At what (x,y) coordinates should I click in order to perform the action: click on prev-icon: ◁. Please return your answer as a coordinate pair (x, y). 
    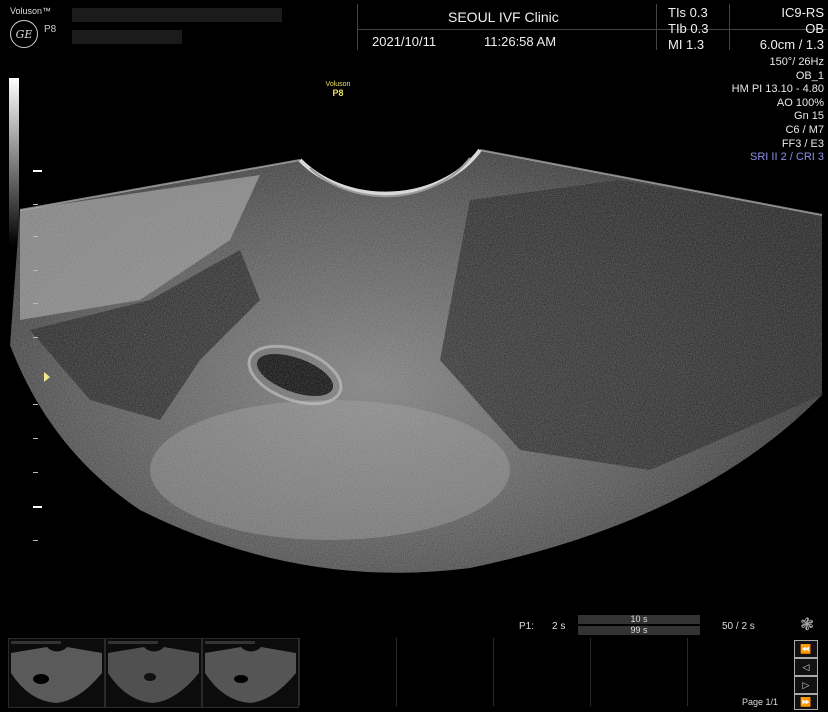
    Looking at the image, I should click on (806, 667).